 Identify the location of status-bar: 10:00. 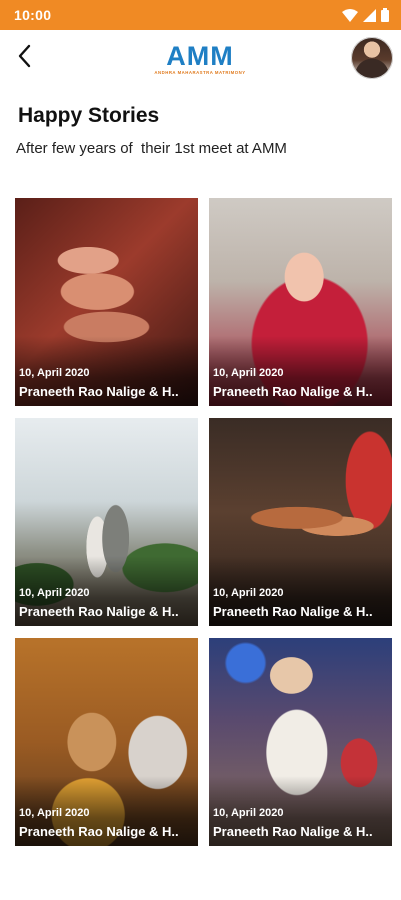
(200, 15).